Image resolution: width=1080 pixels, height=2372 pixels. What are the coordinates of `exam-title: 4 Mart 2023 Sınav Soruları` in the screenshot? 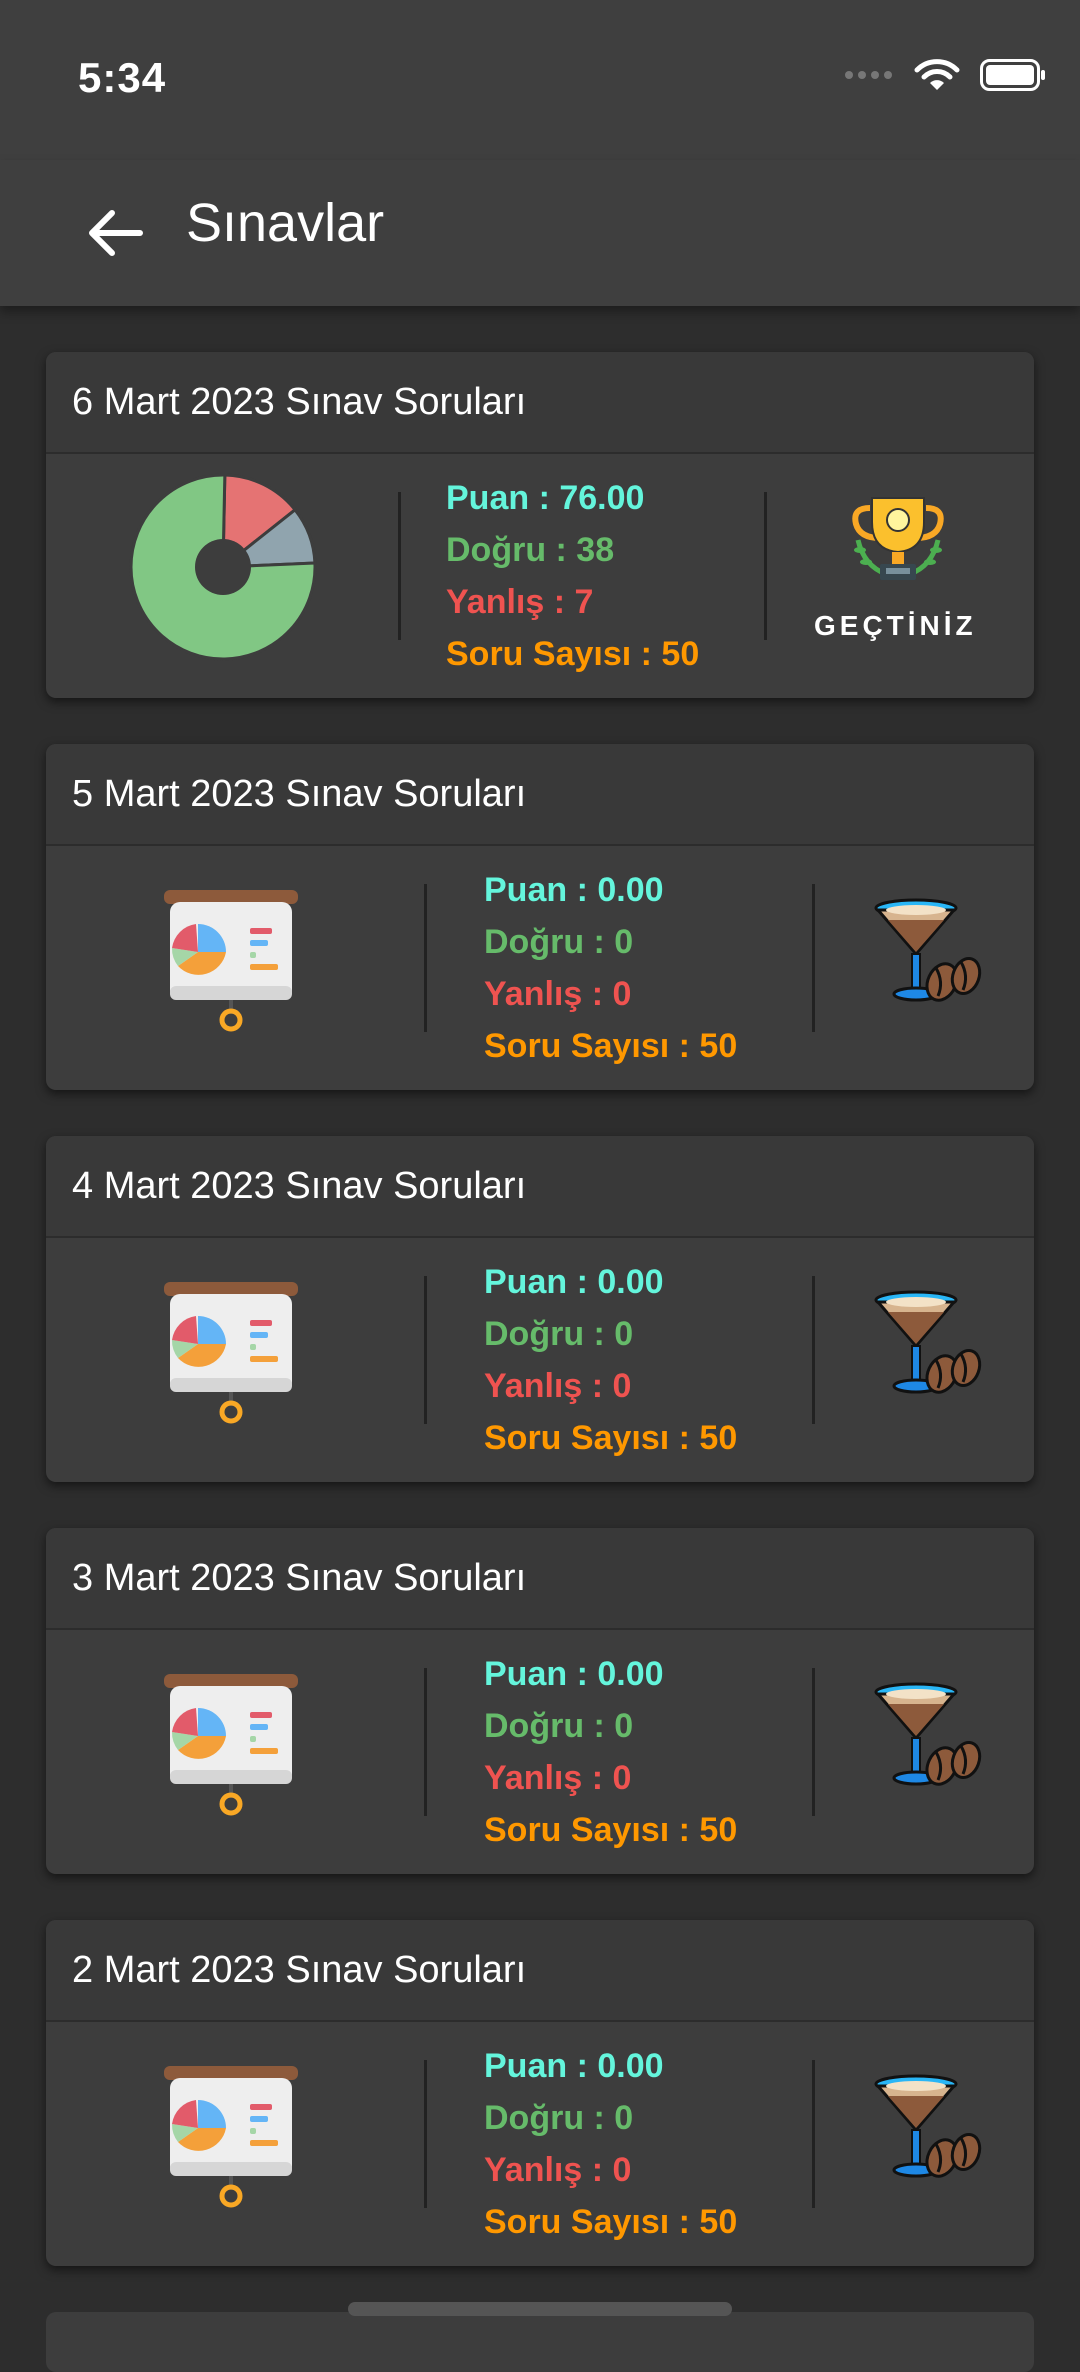 It's located at (540, 1187).